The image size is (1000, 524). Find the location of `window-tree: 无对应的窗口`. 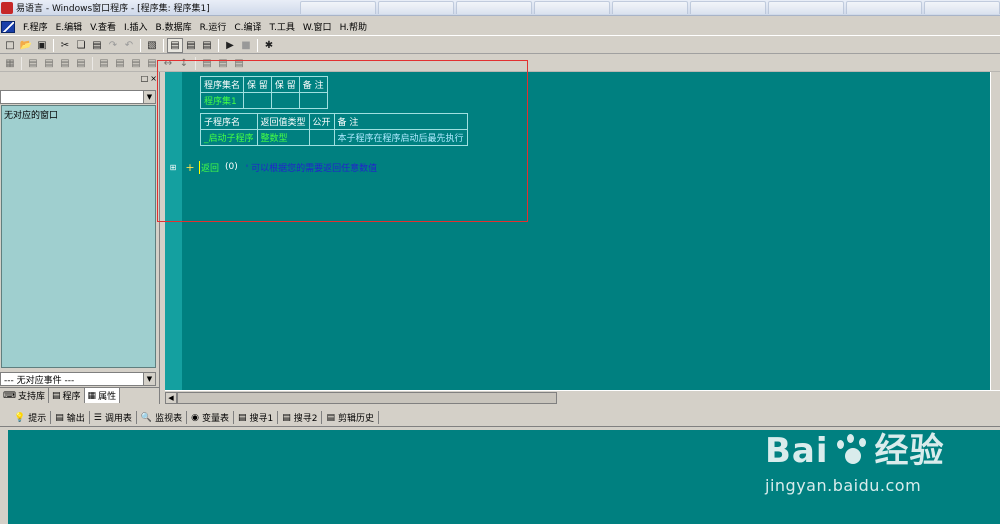

window-tree: 无对应的窗口 is located at coordinates (78, 236).